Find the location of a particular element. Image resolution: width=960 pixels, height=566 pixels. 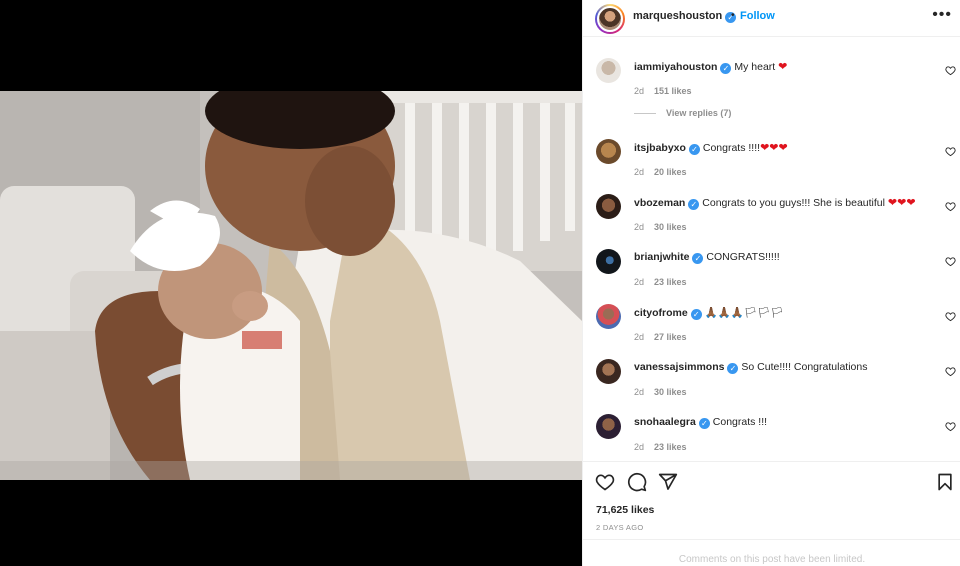

commenter-username: itsjbabyxo is located at coordinates (660, 148).